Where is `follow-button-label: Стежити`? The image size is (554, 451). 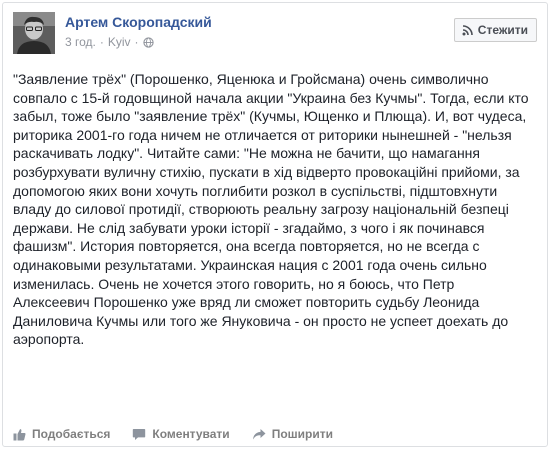 follow-button-label: Стежити is located at coordinates (502, 30).